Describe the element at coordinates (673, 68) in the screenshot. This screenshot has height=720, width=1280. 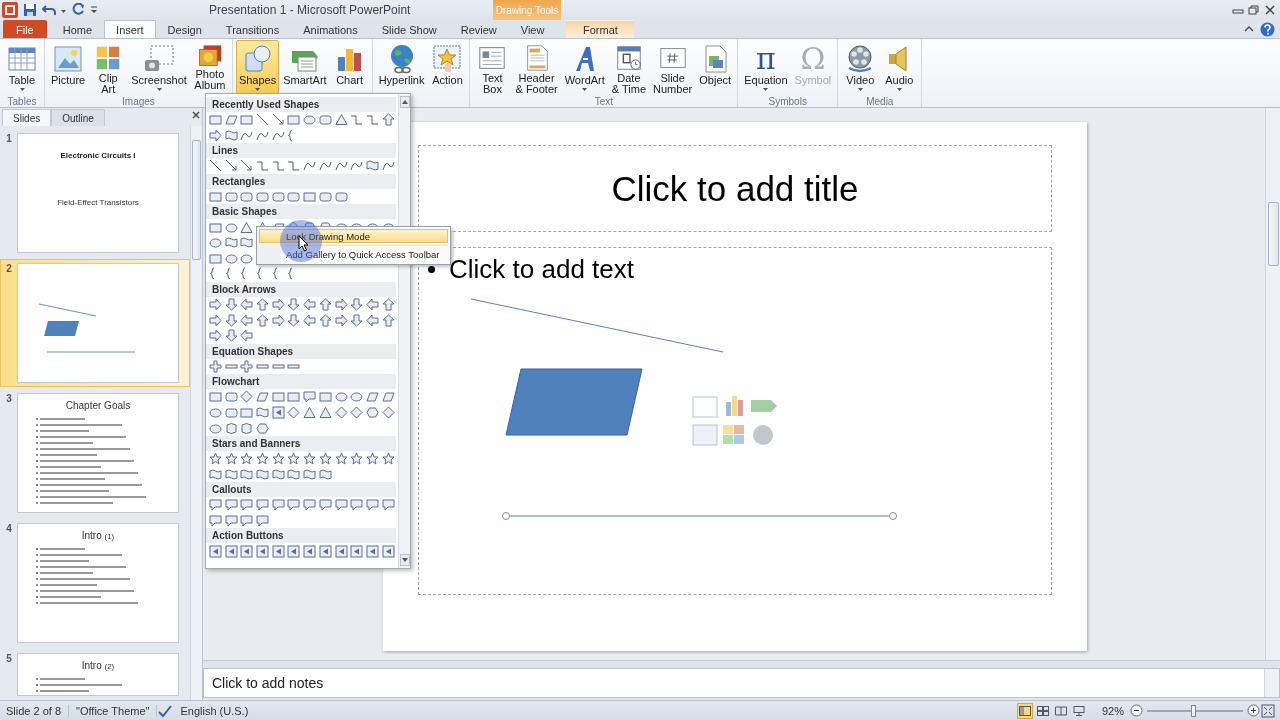
I see `ribbon-button: Slide Number` at that location.